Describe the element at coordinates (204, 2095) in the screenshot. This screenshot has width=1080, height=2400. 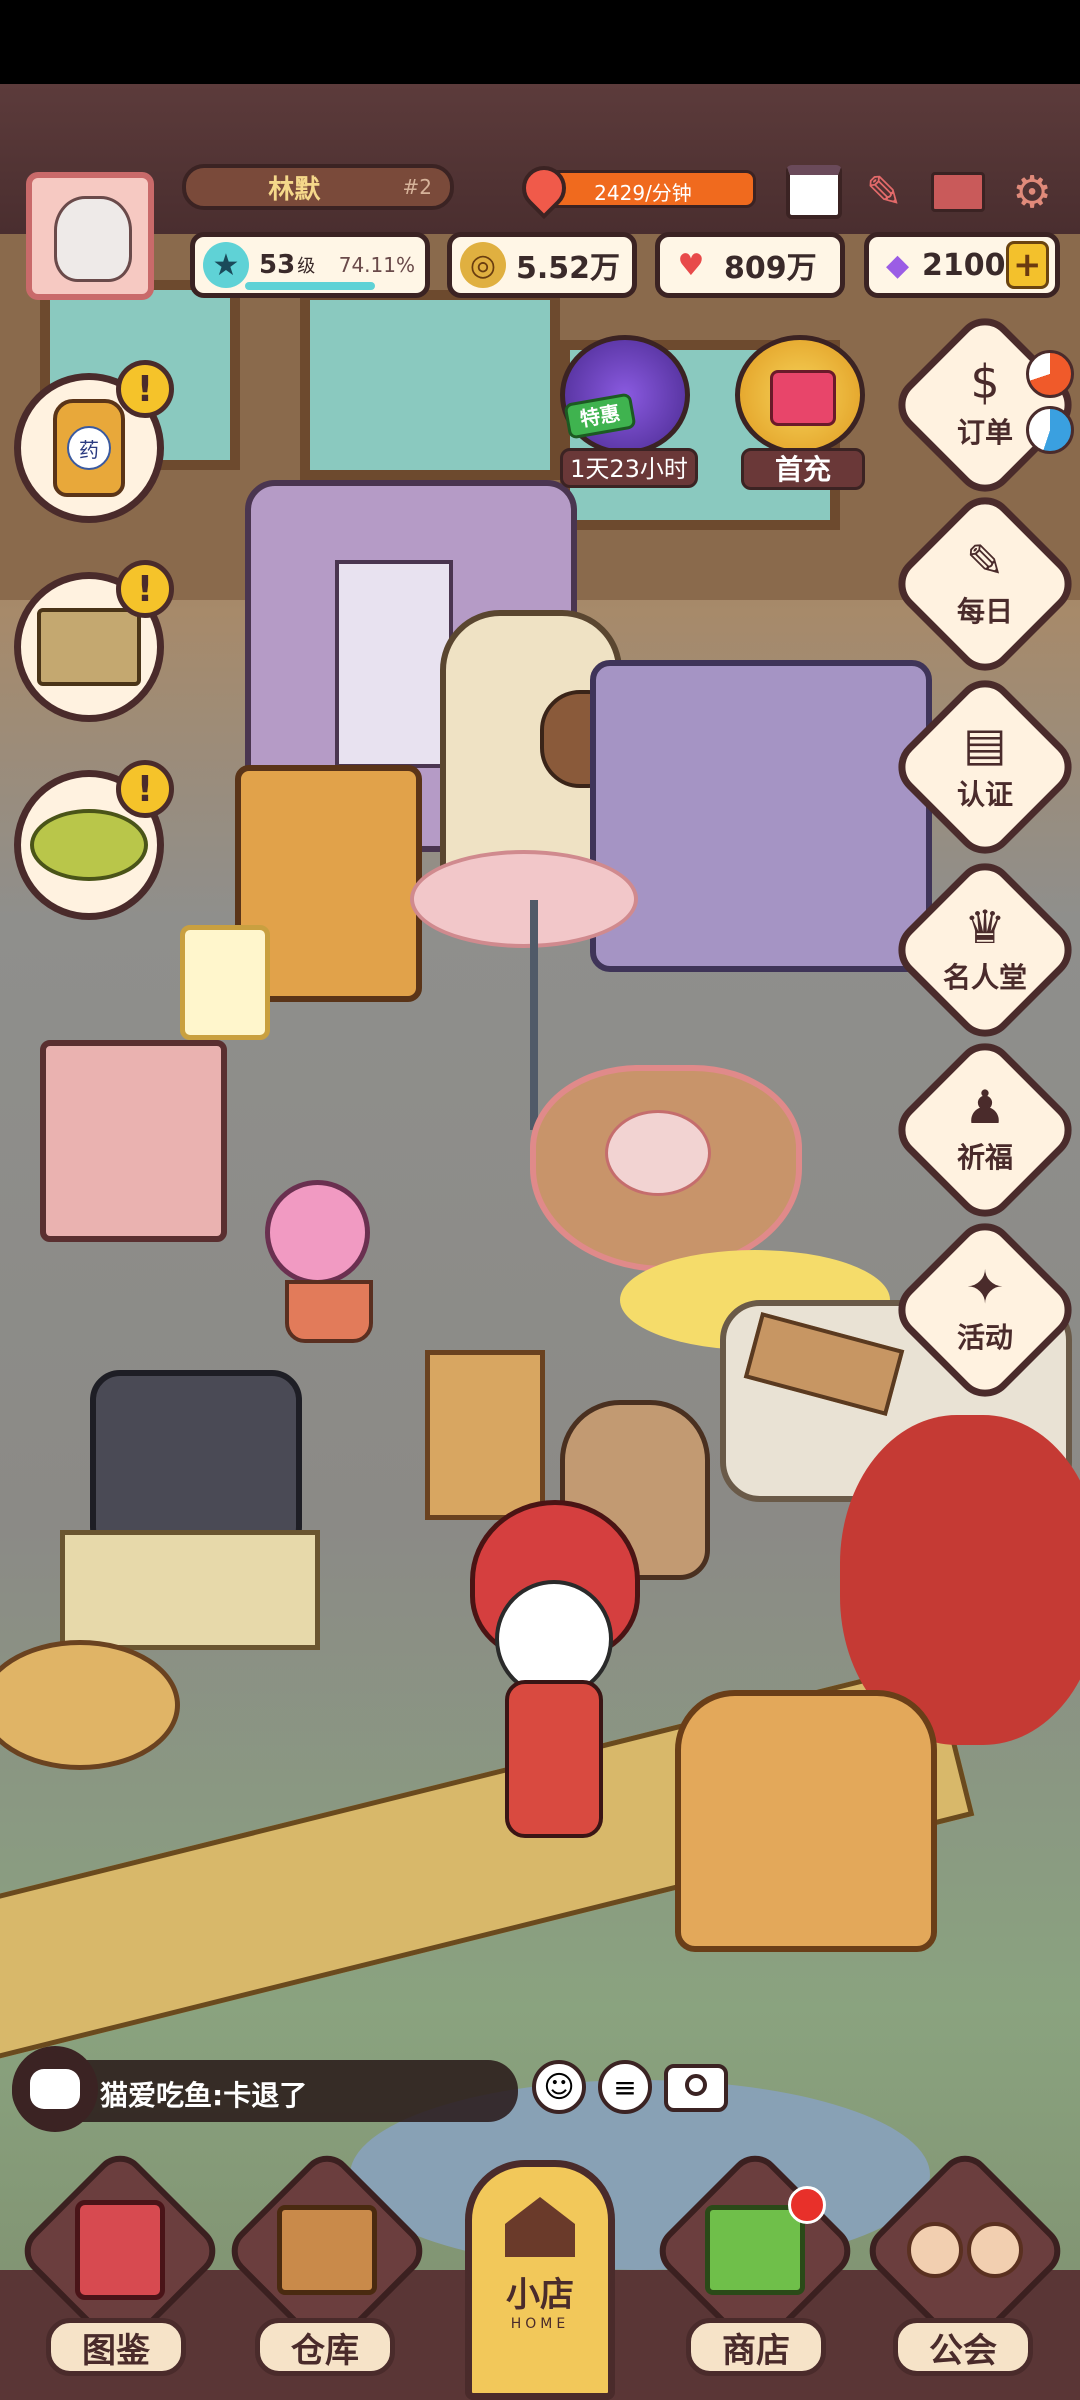
I see `chat-message: 猫爱吃鱼:卡退了` at that location.